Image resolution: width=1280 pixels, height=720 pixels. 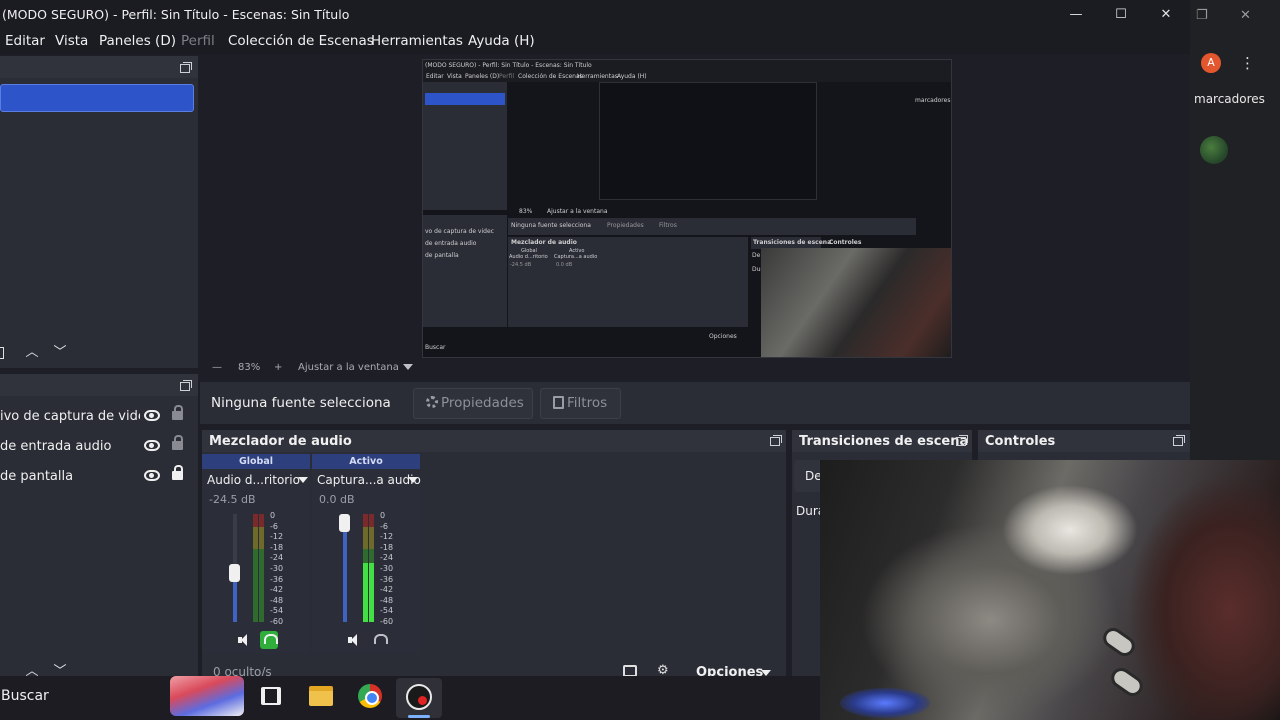 What do you see at coordinates (695, 368) in the screenshot?
I see `zoom-bar: — 83% + Ajustar a la ventana` at bounding box center [695, 368].